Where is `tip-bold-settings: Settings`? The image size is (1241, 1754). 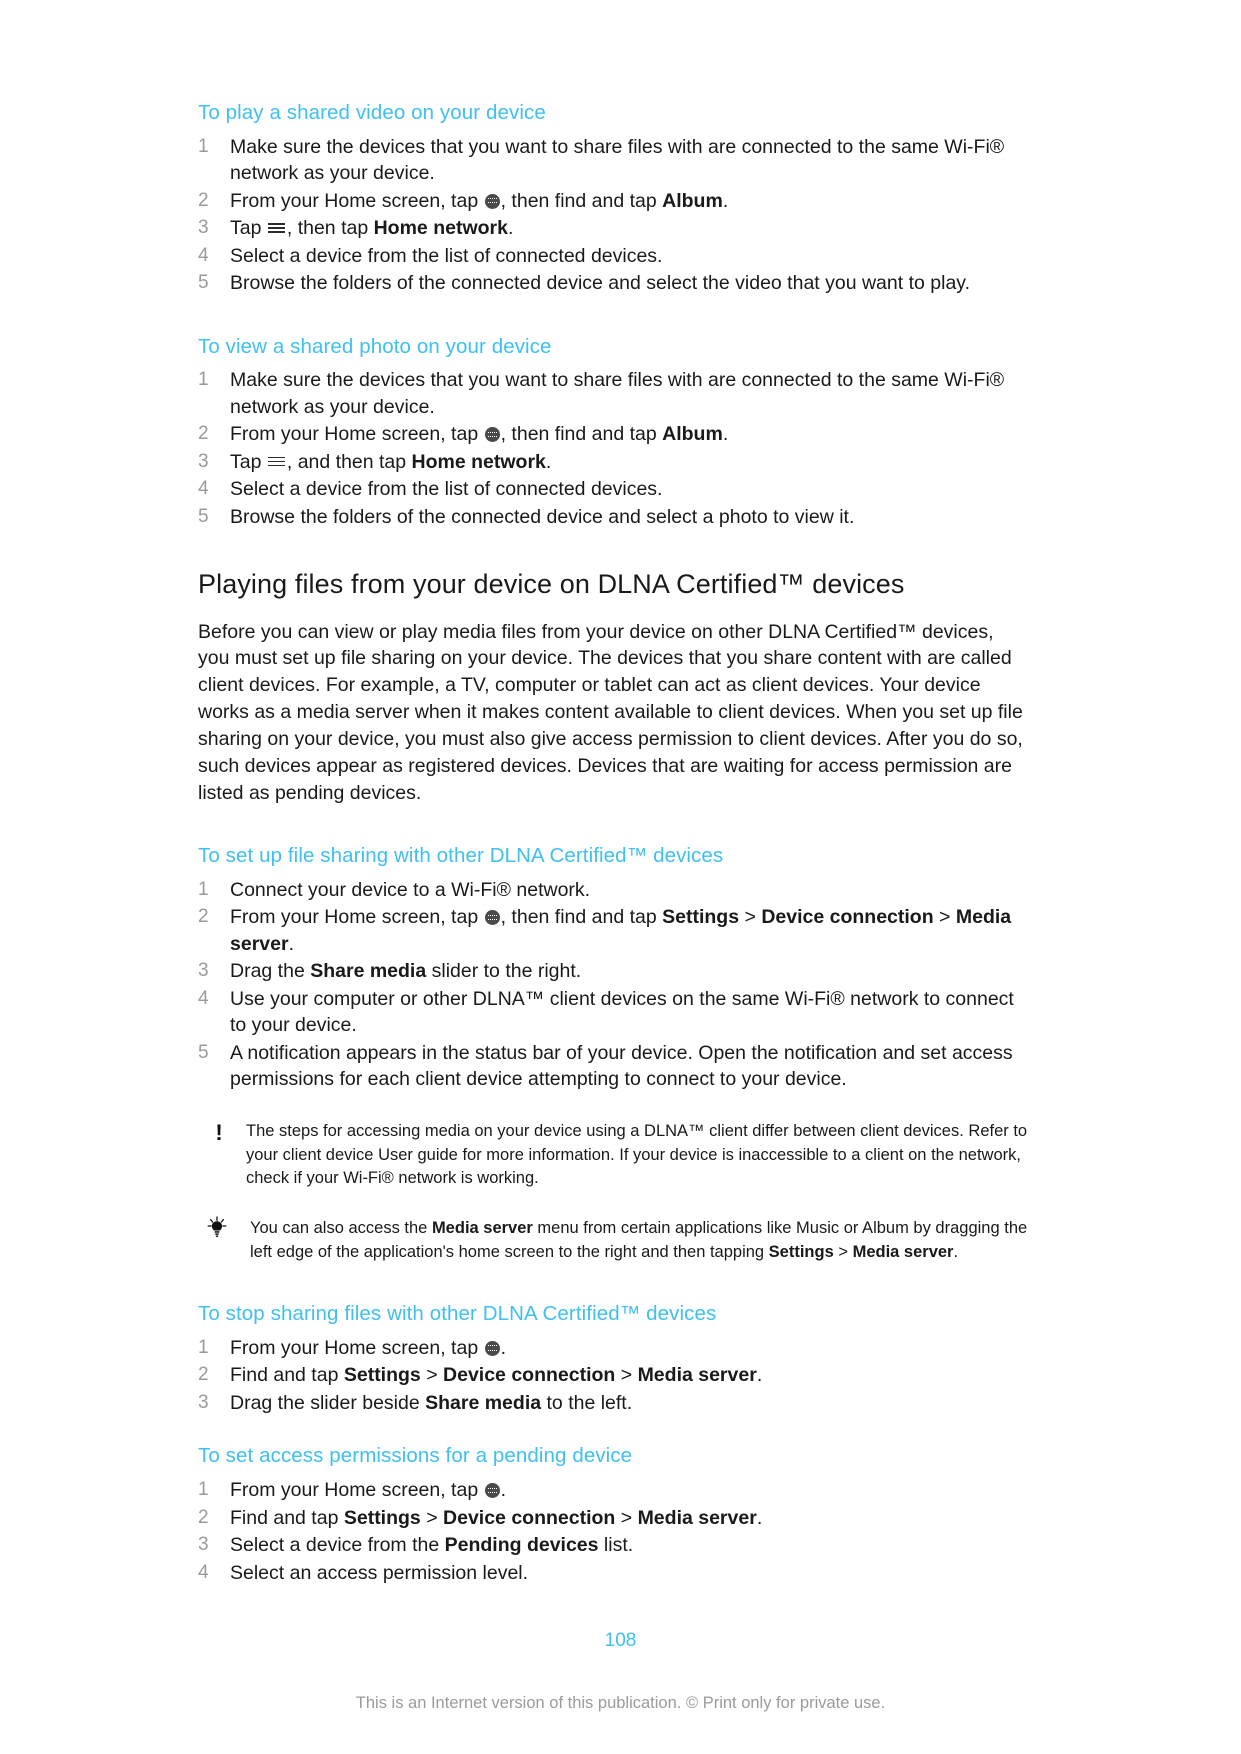 tip-bold-settings: Settings is located at coordinates (801, 1252).